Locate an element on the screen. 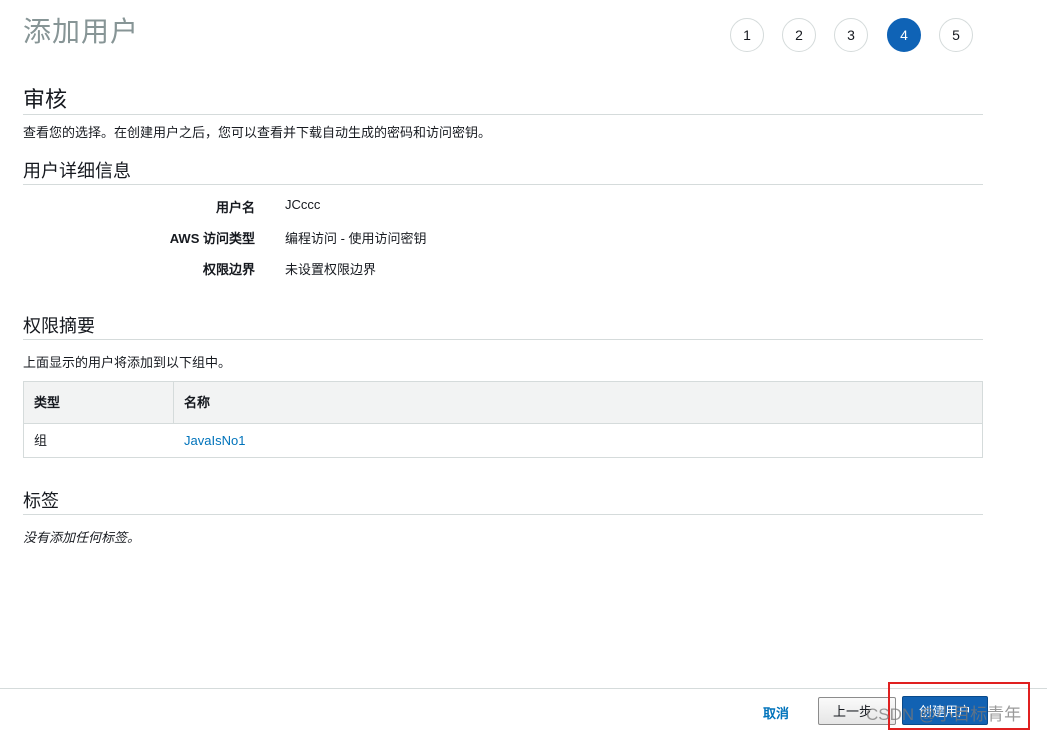  wizard-step-5: 5 is located at coordinates (956, 35).